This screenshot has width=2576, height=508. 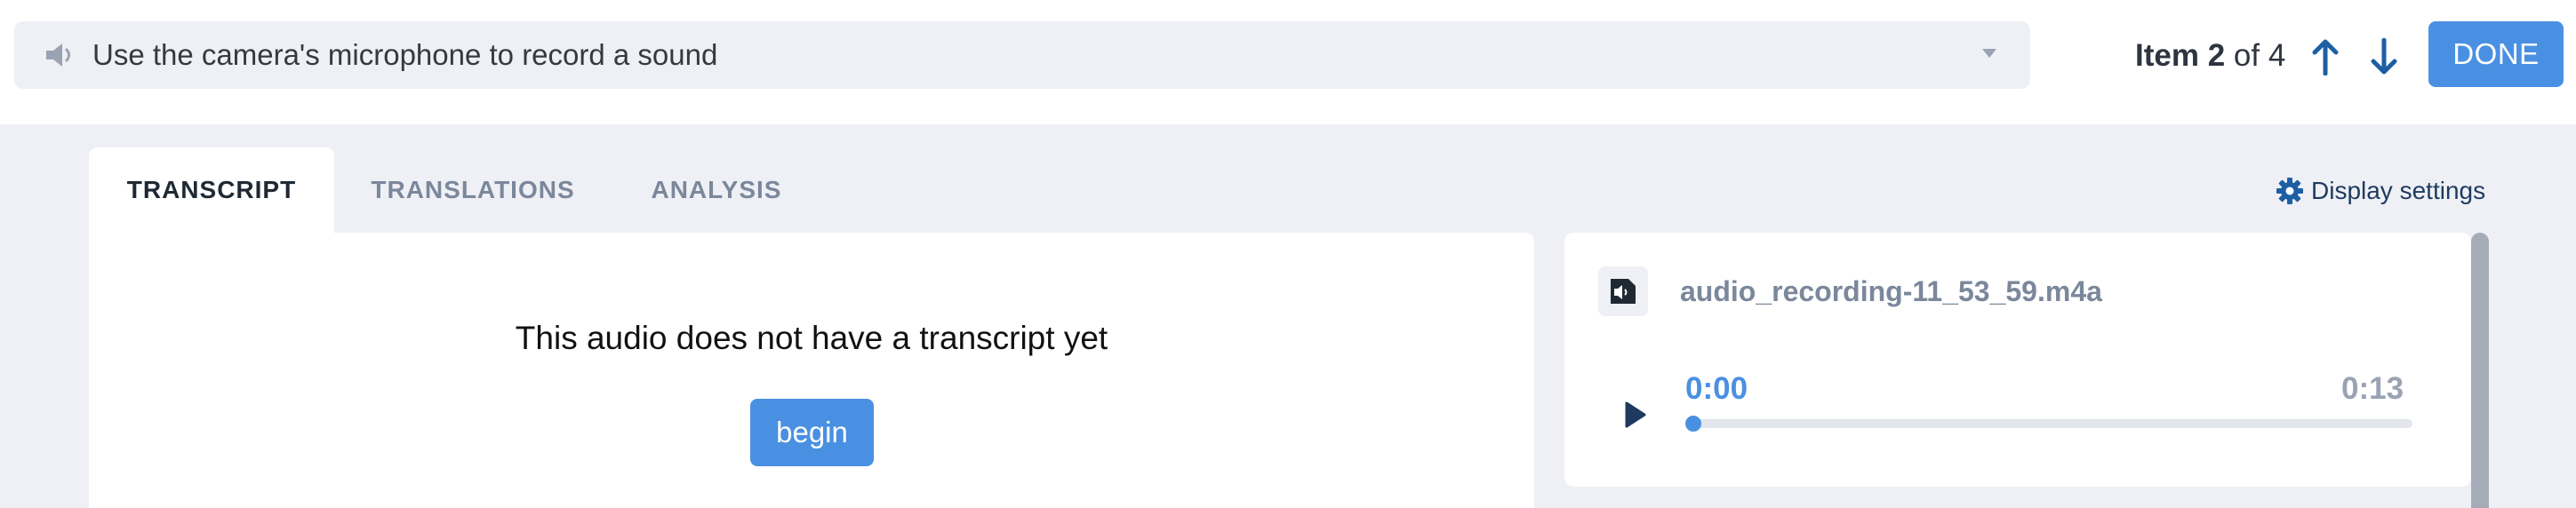 I want to click on audio-file-icon, so click(x=1623, y=291).